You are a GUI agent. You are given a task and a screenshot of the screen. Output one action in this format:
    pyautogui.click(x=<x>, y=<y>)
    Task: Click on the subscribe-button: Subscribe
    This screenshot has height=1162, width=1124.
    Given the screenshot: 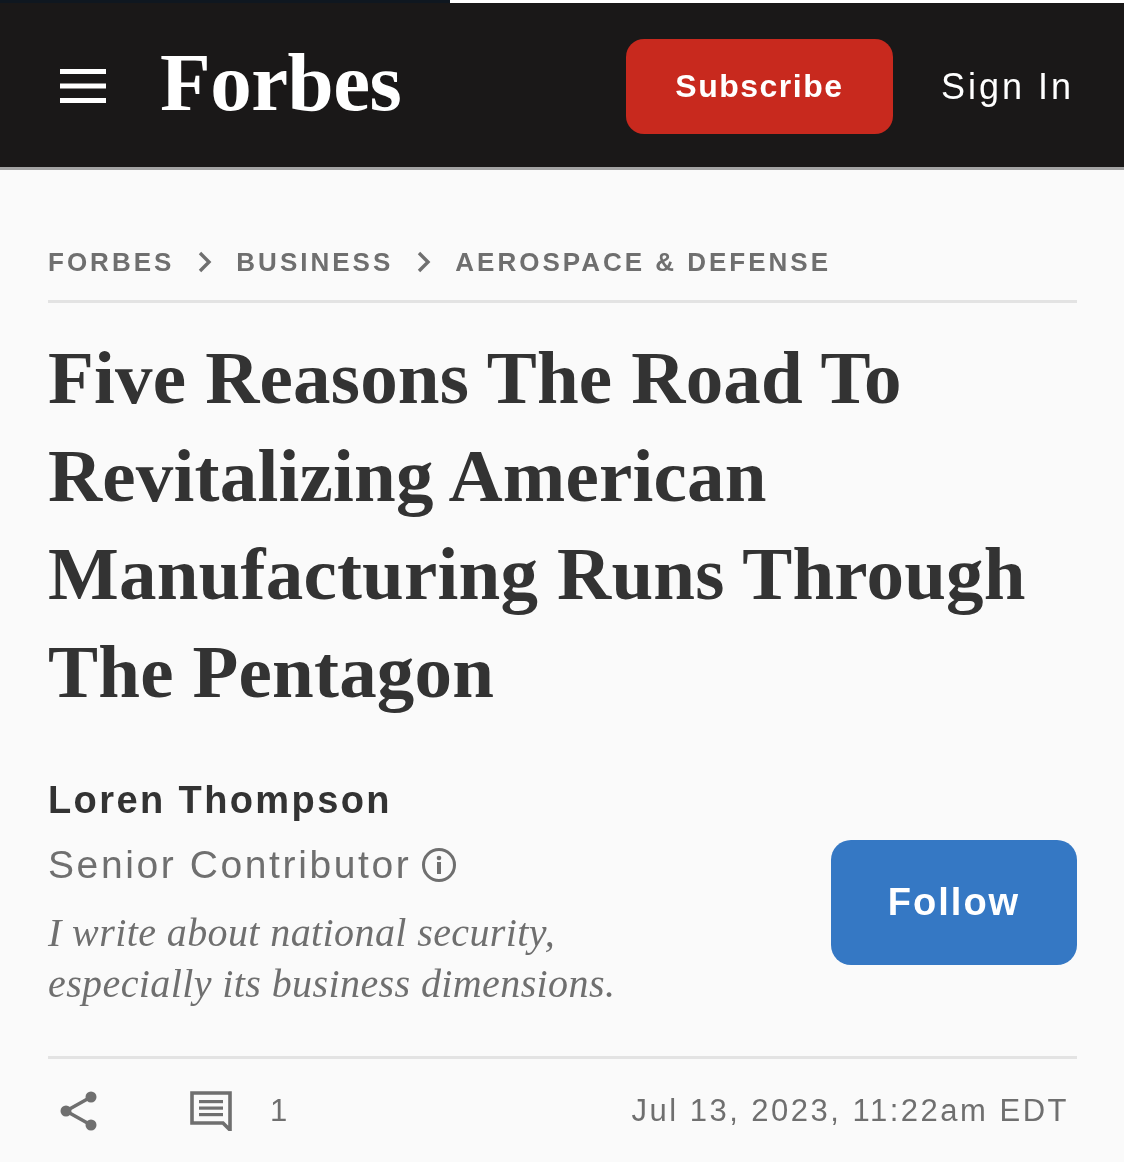 What is the action you would take?
    pyautogui.click(x=759, y=86)
    